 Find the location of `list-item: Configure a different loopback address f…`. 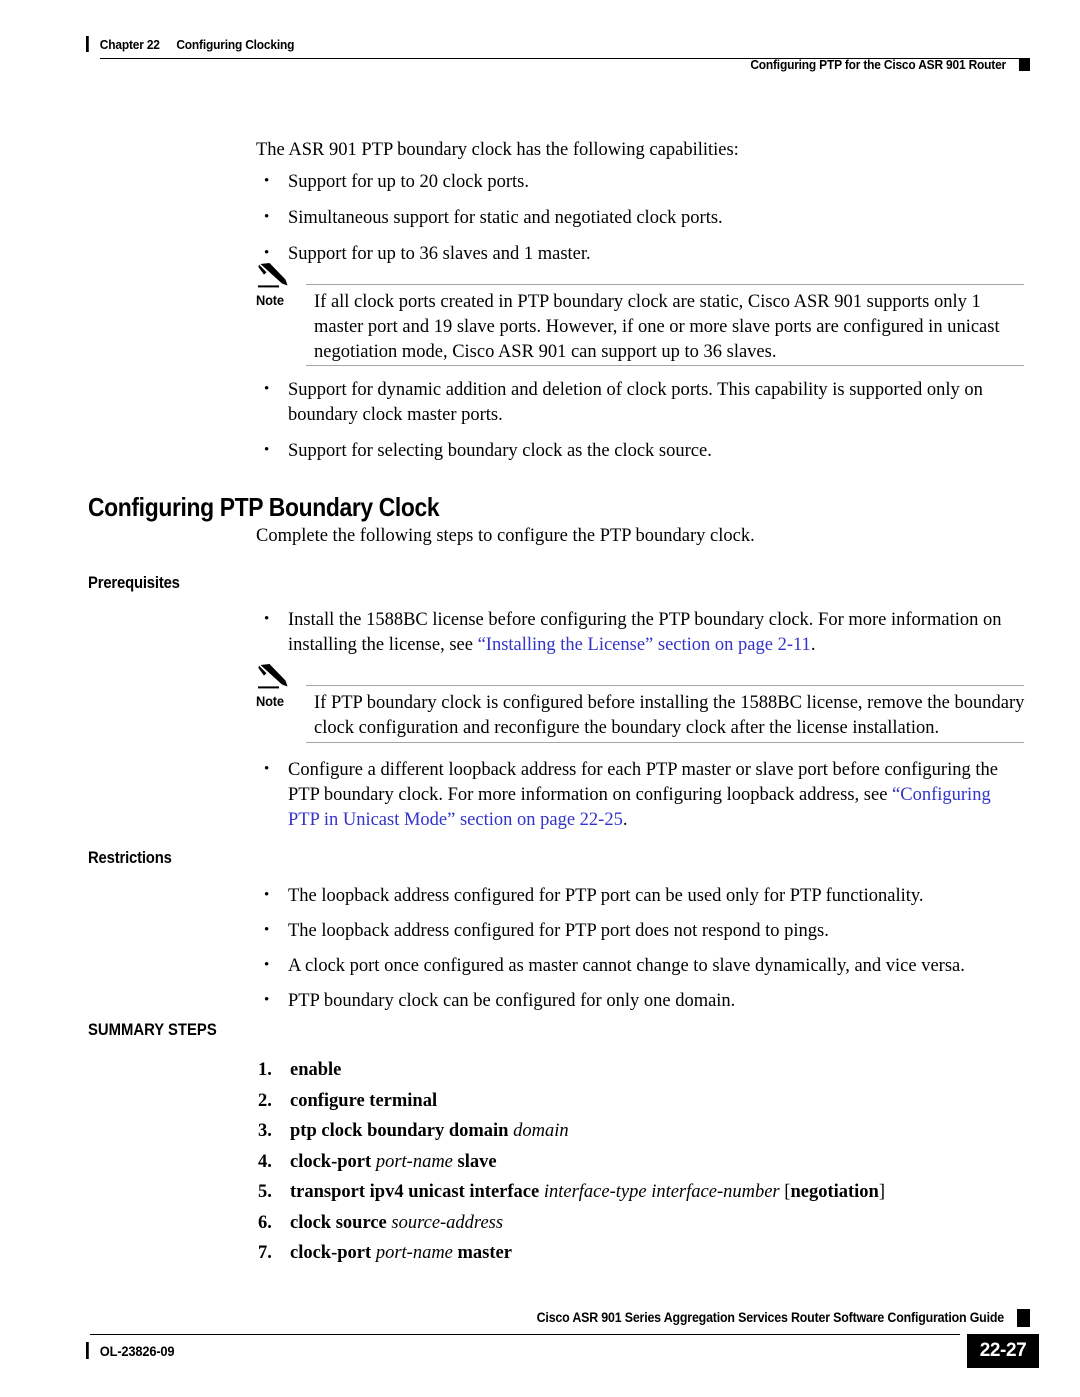

list-item: Configure a different loopback address f… is located at coordinates (640, 795).